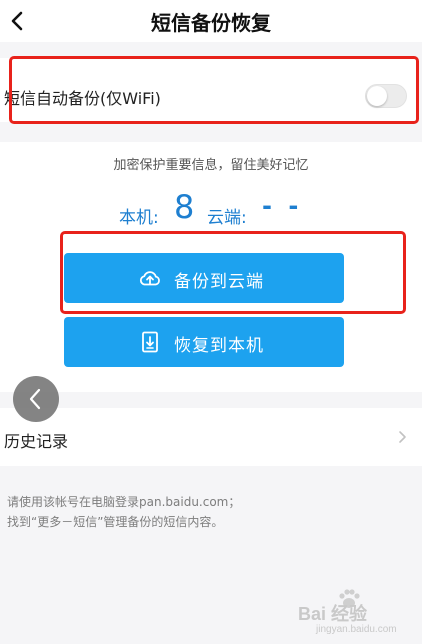 Image resolution: width=422 pixels, height=644 pixels. What do you see at coordinates (184, 207) in the screenshot?
I see `local-count-value: 8` at bounding box center [184, 207].